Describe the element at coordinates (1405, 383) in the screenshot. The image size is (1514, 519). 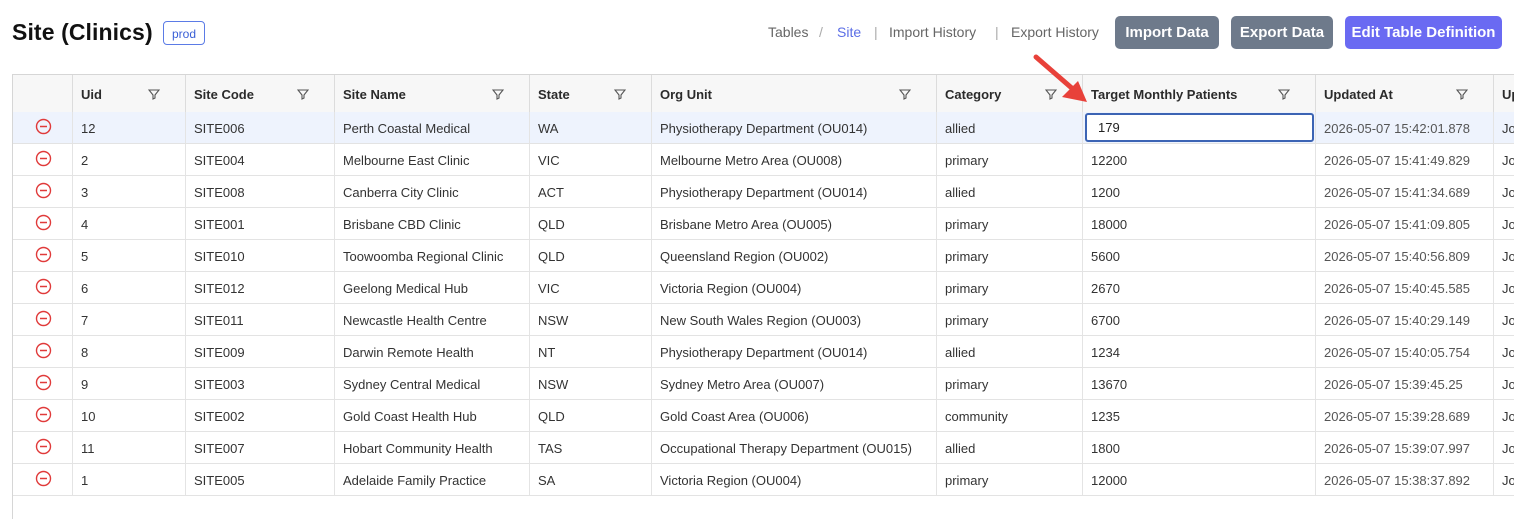
I see `cell-updated-at: 2026-05-07 15:39:45.25` at that location.